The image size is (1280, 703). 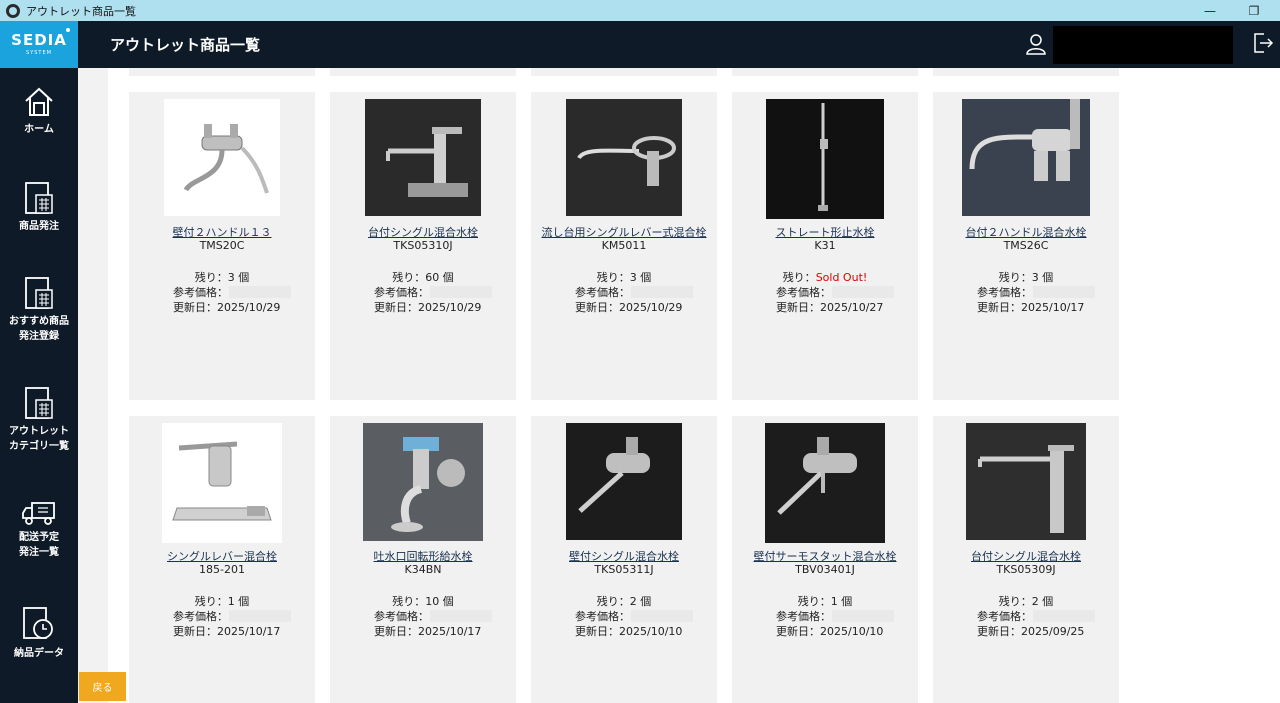 I want to click on product-name-link: ストレート形止水栓, so click(x=825, y=232).